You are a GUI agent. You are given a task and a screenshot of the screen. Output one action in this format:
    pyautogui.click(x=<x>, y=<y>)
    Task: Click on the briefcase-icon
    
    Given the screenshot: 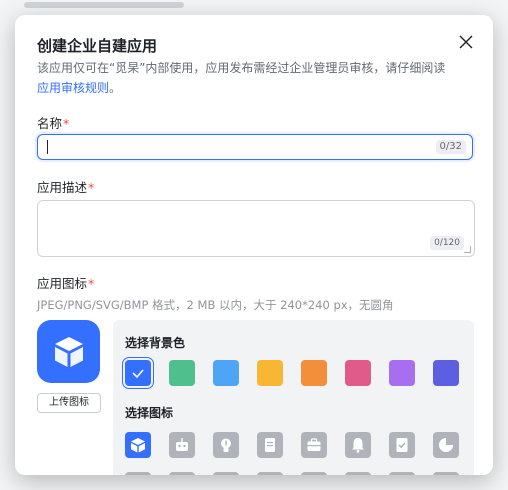 What is the action you would take?
    pyautogui.click(x=314, y=444)
    